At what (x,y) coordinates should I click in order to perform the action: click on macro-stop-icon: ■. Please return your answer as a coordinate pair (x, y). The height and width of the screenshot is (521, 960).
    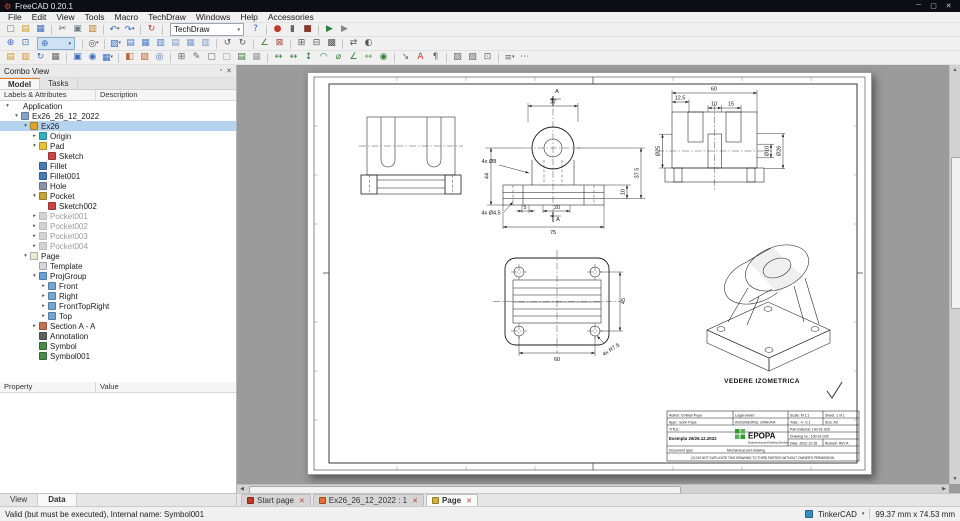
    Looking at the image, I should click on (307, 29).